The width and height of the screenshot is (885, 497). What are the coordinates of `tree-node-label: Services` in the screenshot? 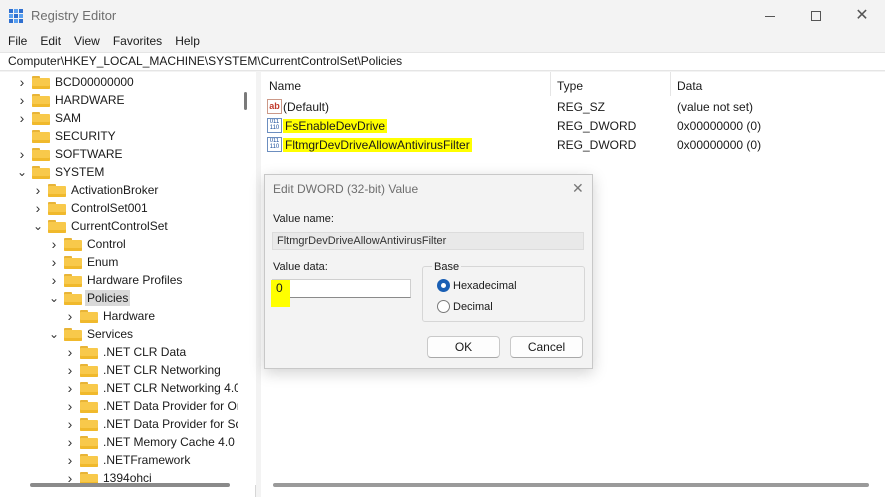 It's located at (110, 334).